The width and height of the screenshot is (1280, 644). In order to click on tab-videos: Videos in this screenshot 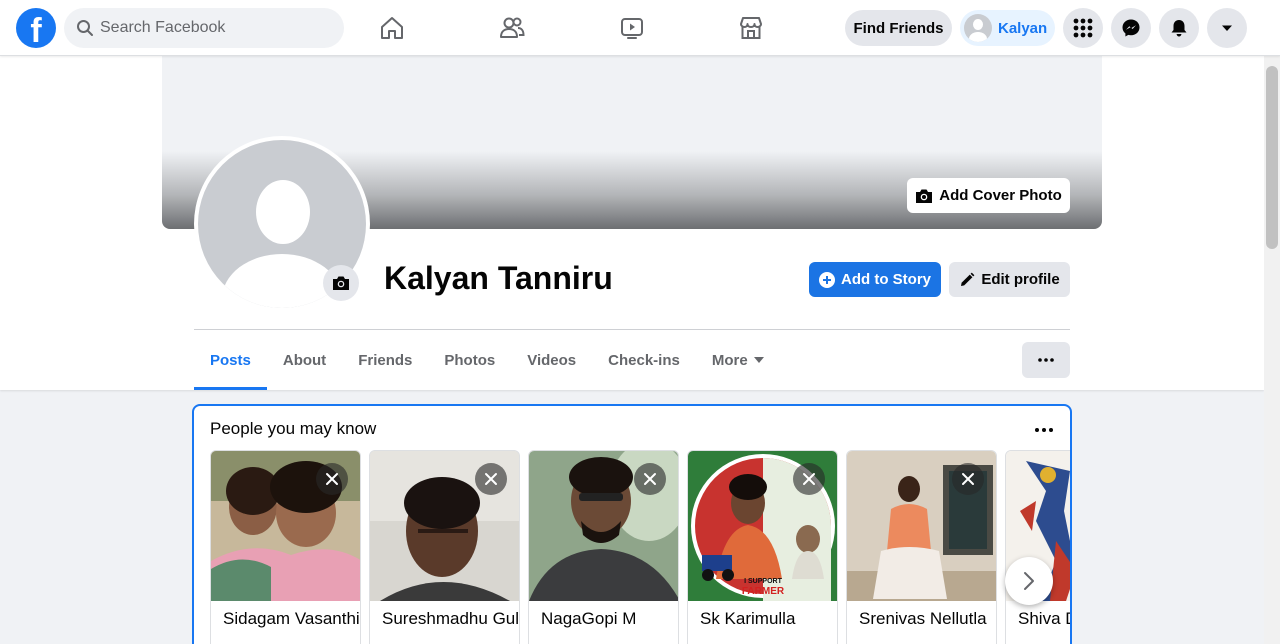, I will do `click(551, 360)`.